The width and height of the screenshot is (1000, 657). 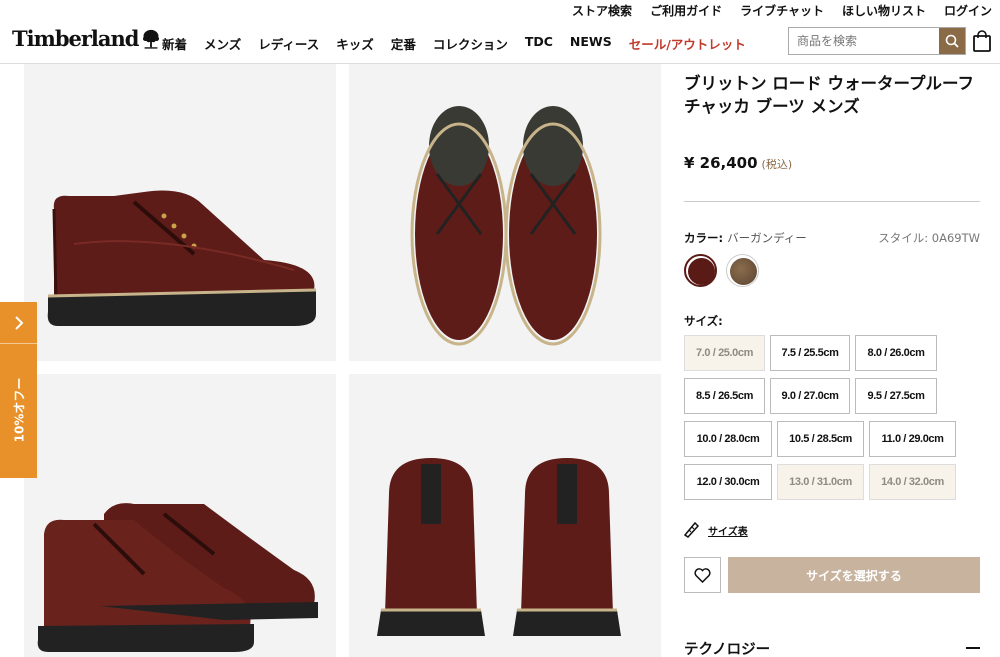 I want to click on size-option: 9.5 / 27.5cm, so click(x=896, y=396).